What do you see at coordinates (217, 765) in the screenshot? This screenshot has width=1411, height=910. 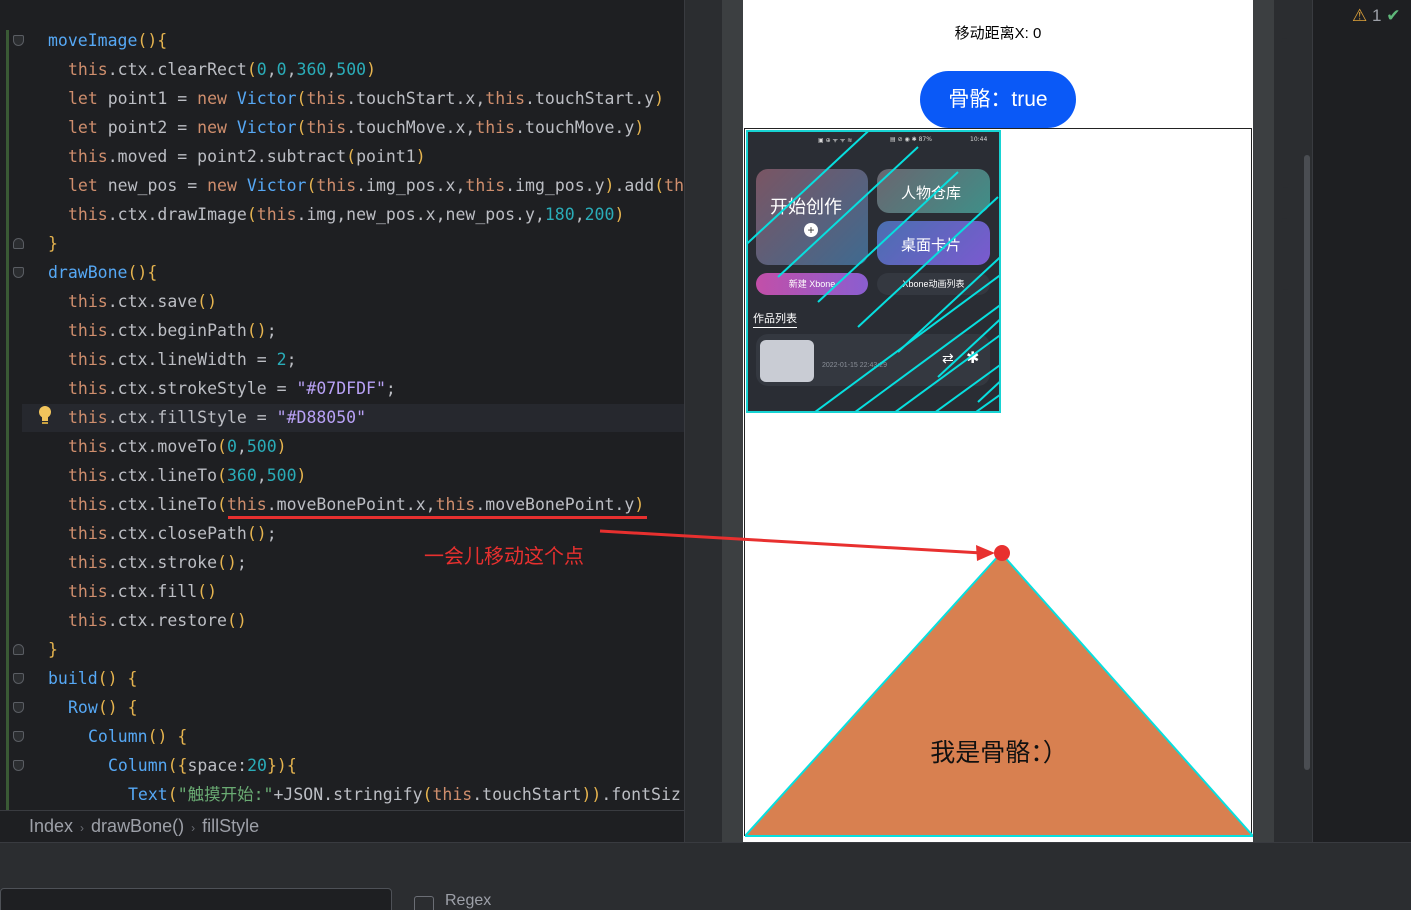 I see `code-token: space:` at bounding box center [217, 765].